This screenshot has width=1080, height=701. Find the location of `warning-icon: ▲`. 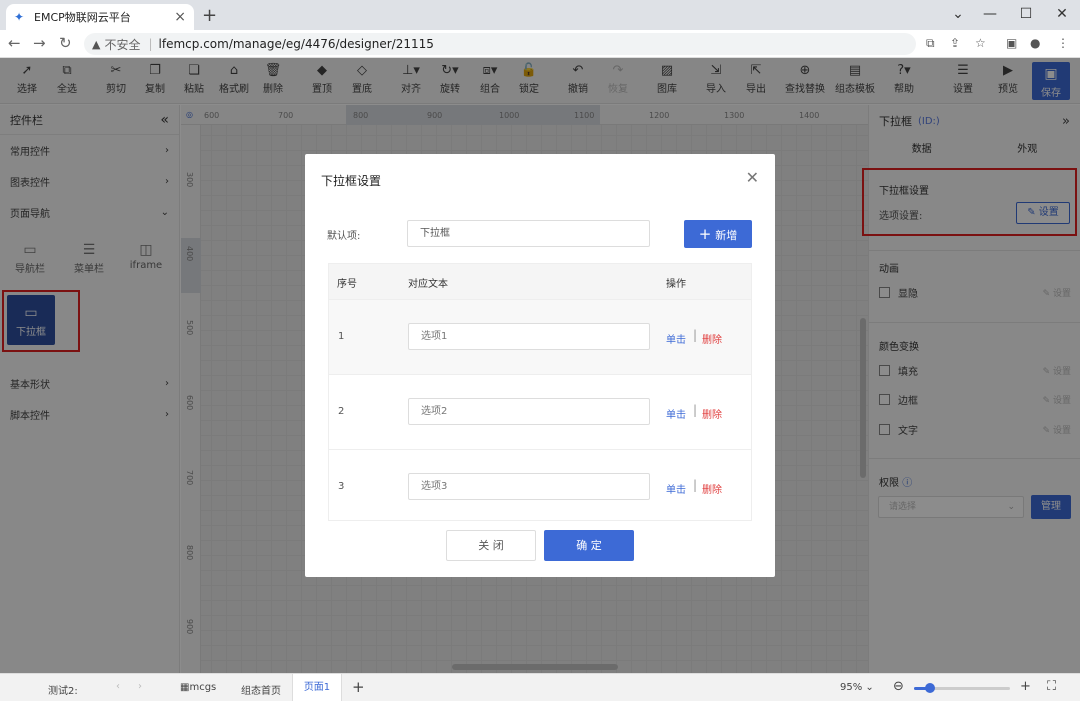

warning-icon: ▲ is located at coordinates (96, 44).